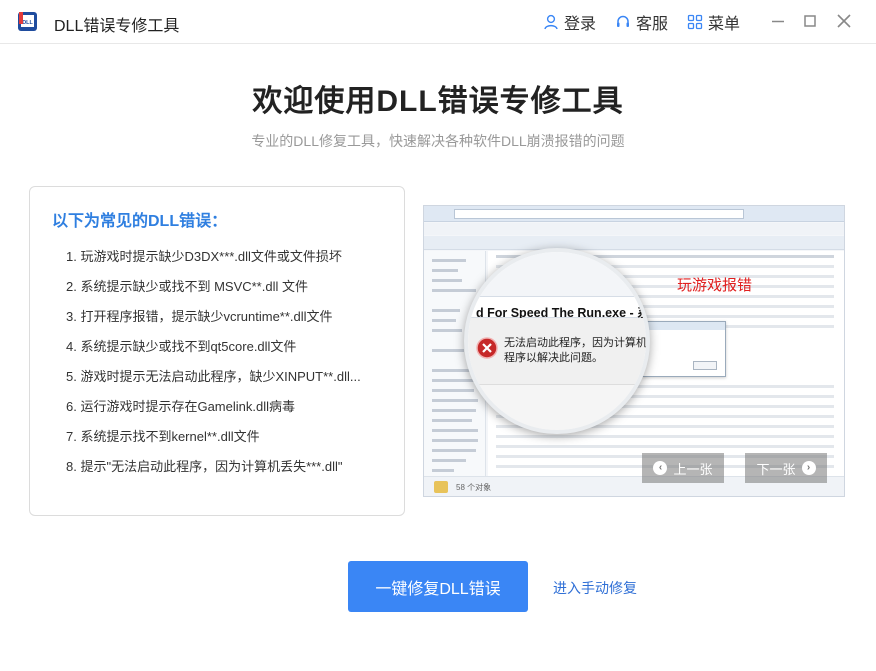 The width and height of the screenshot is (876, 671). I want to click on error-item: 7. 系统提示找不到kernel**.dll文件, so click(163, 436).